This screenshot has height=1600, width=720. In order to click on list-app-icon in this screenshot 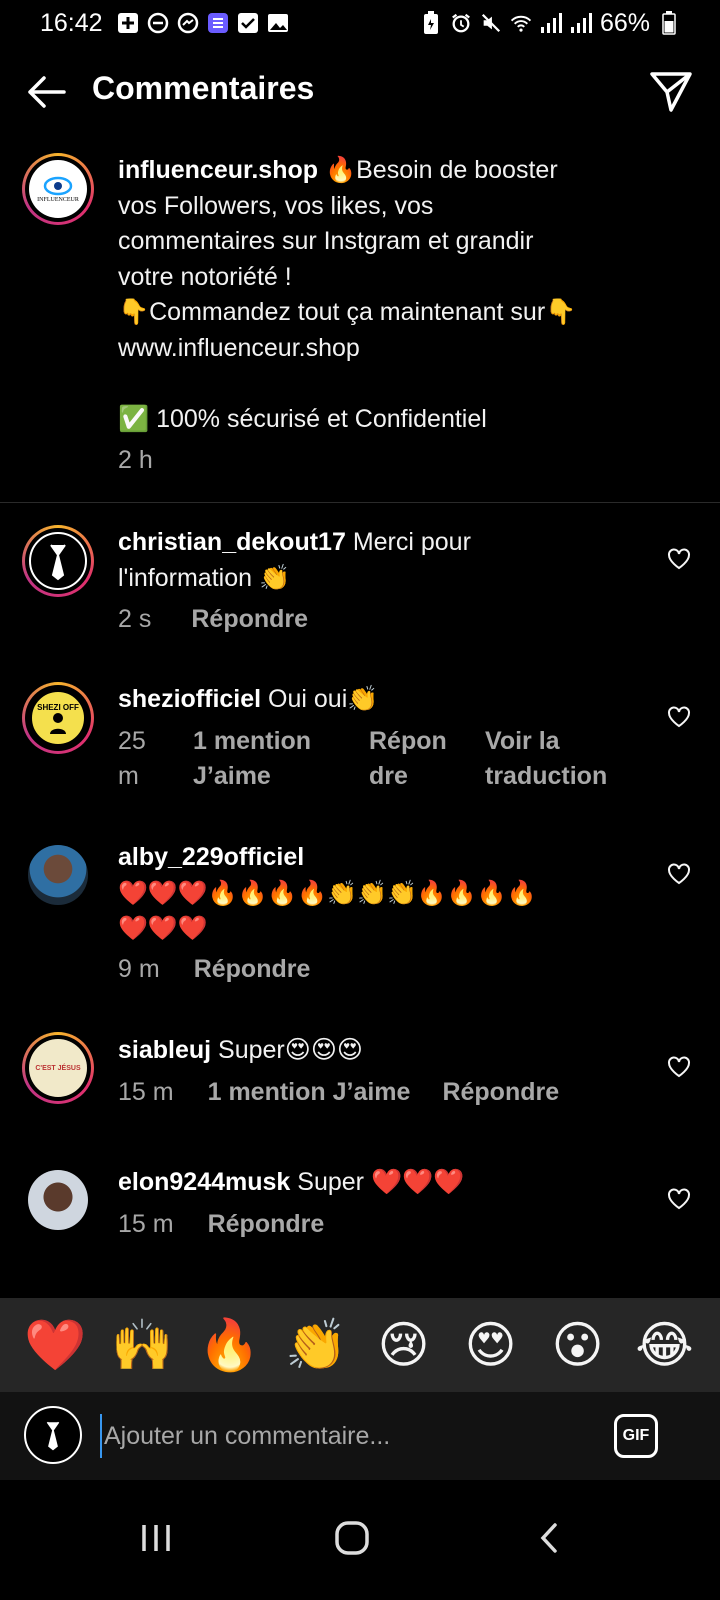, I will do `click(218, 23)`.